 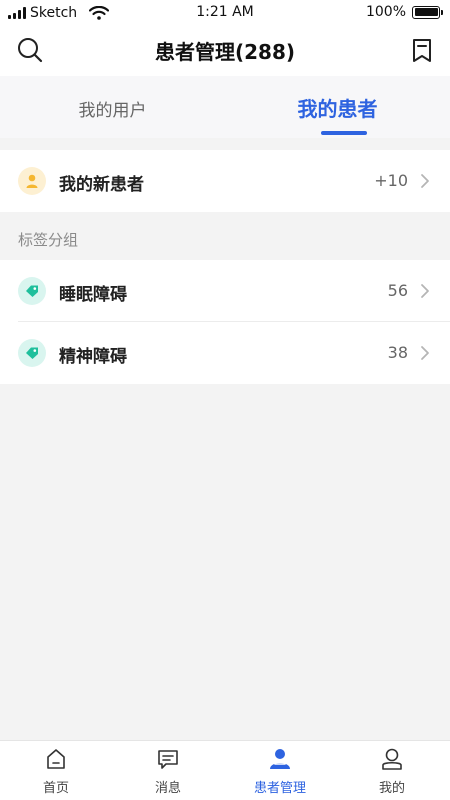 I want to click on nav-profile: 我的, so click(x=392, y=770).